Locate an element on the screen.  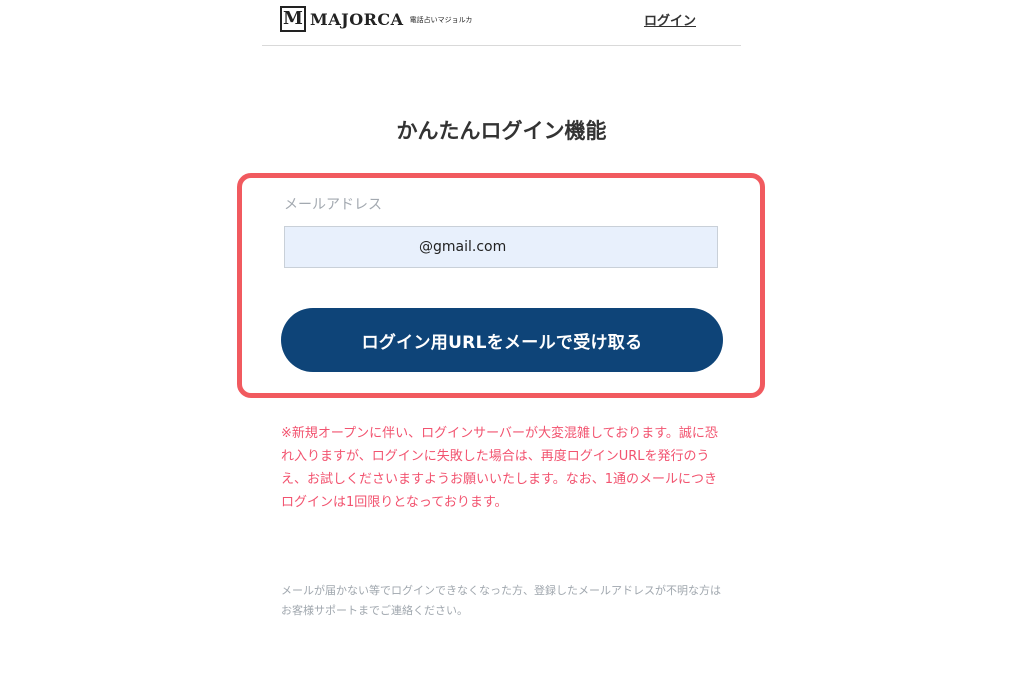
email-label: メールアドレス is located at coordinates (333, 205).